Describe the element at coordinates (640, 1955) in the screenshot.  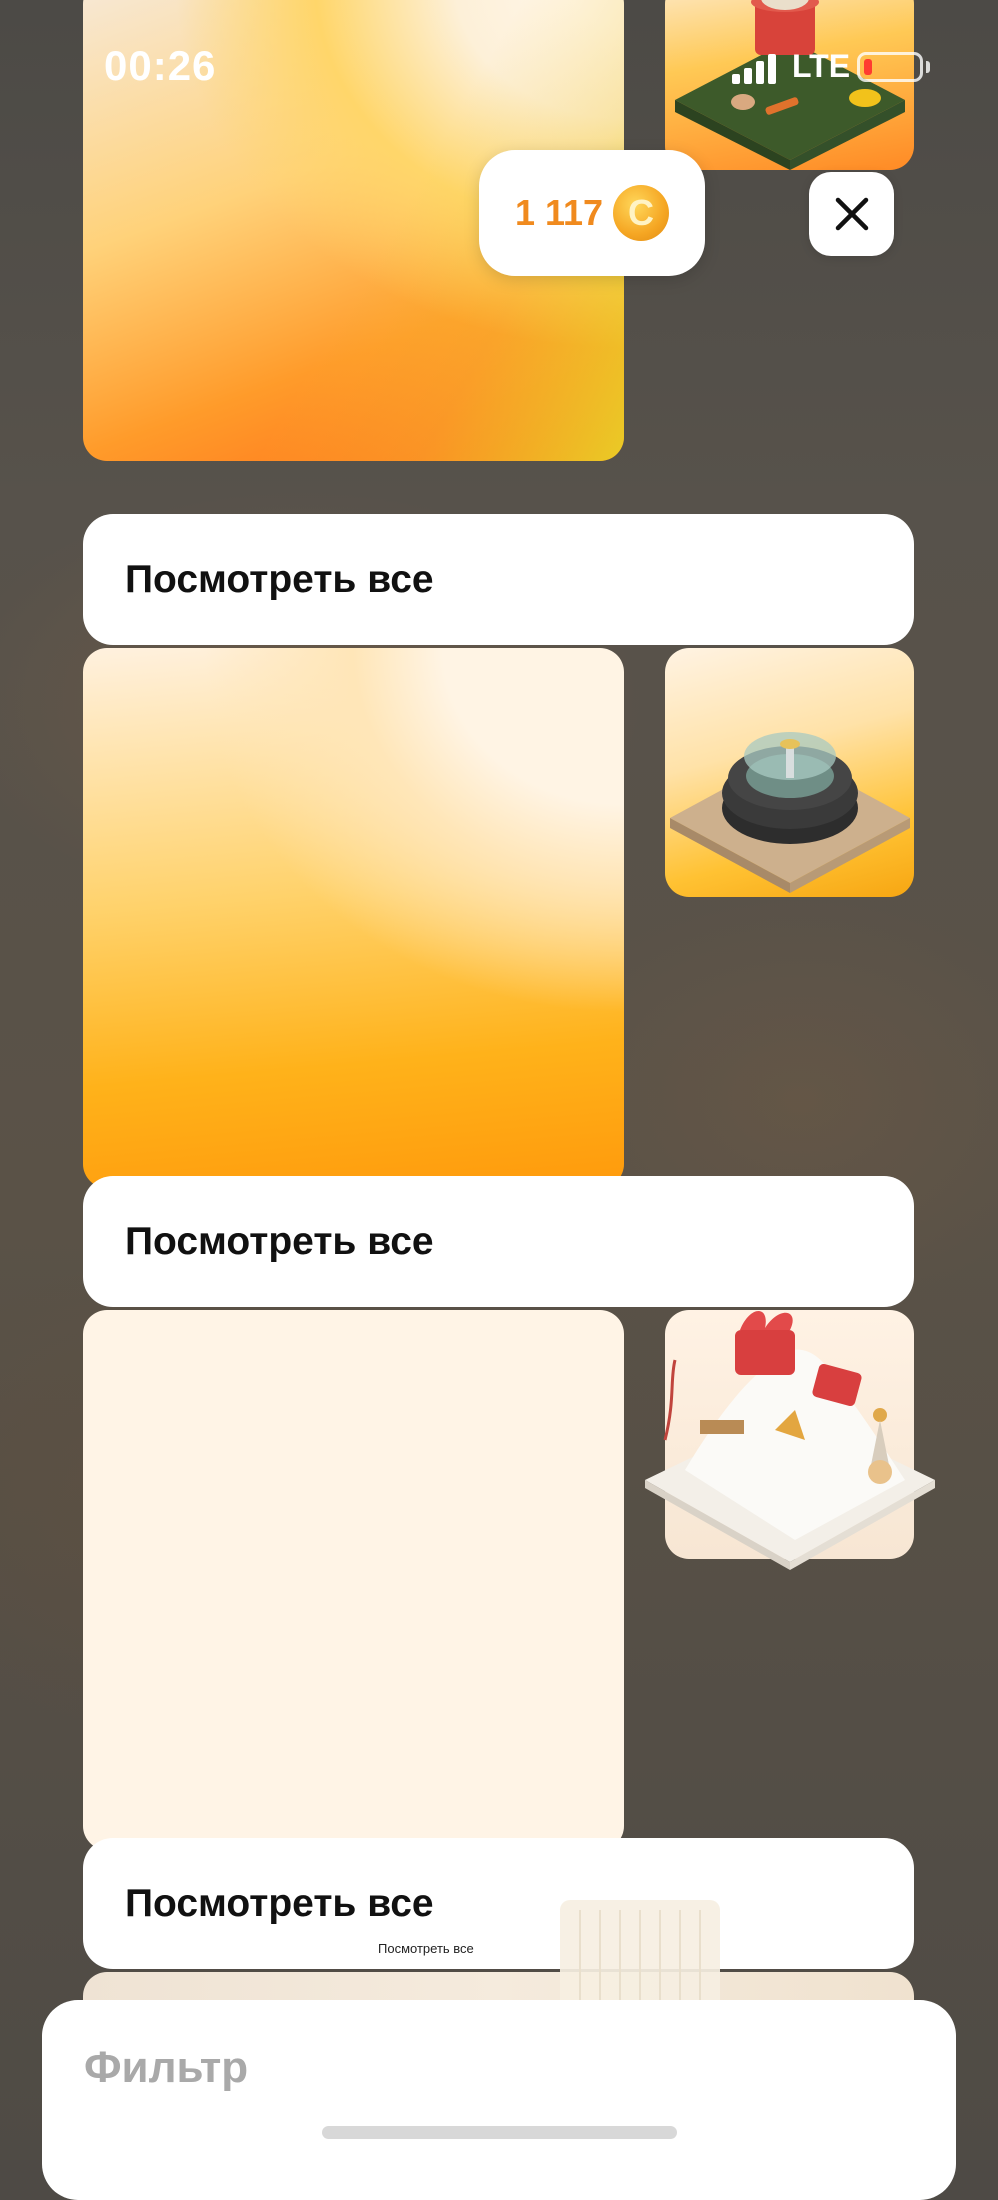
I see `white-block-decoration-image` at that location.